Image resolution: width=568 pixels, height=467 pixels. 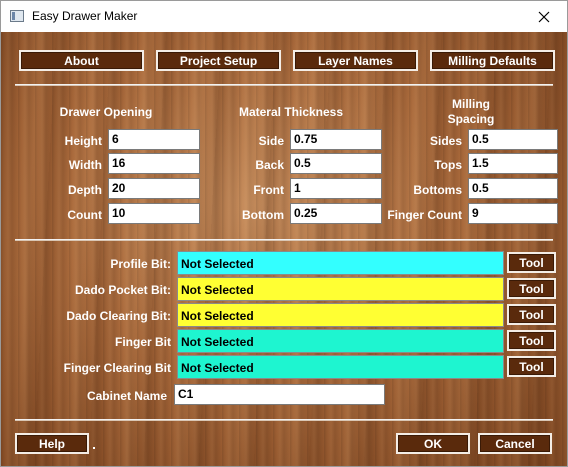 What do you see at coordinates (143, 342) in the screenshot?
I see `finger-bit-label: Finger Bit` at bounding box center [143, 342].